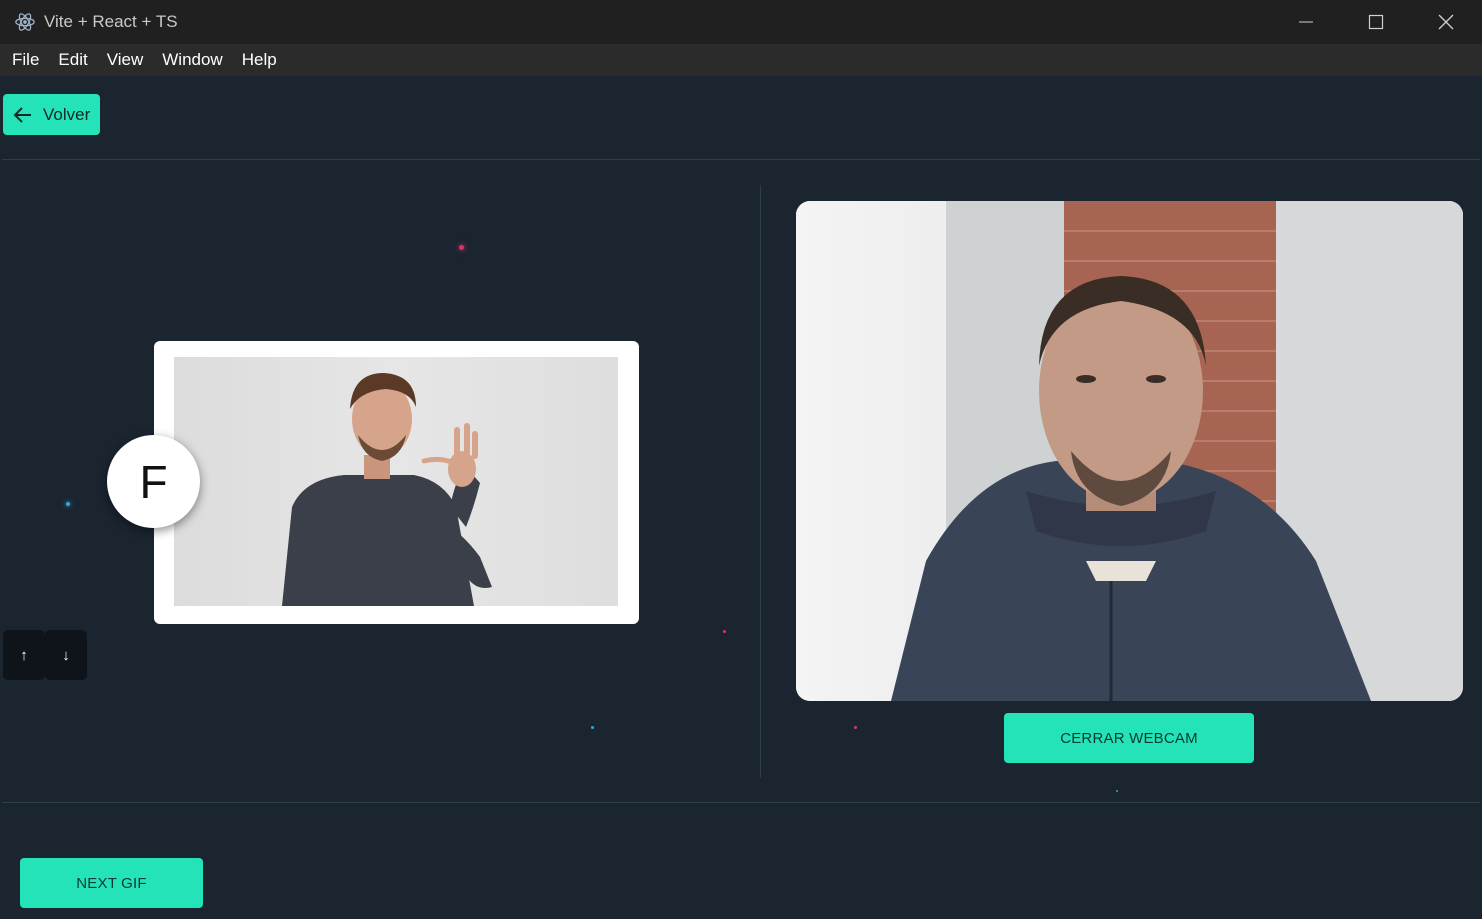 The image size is (1482, 919). Describe the element at coordinates (24, 655) in the screenshot. I see `previous-letter-button: ↑` at that location.